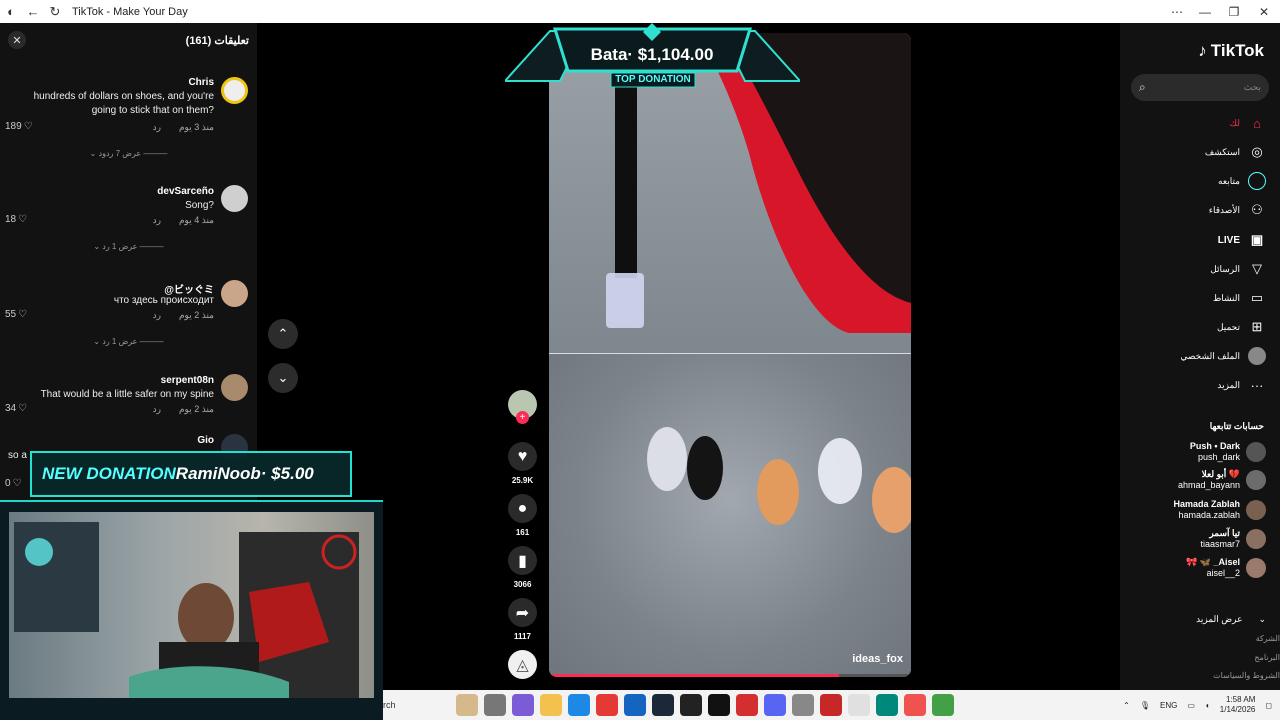 The width and height of the screenshot is (1280, 720). I want to click on comment-user: devSarceño, so click(185, 191).